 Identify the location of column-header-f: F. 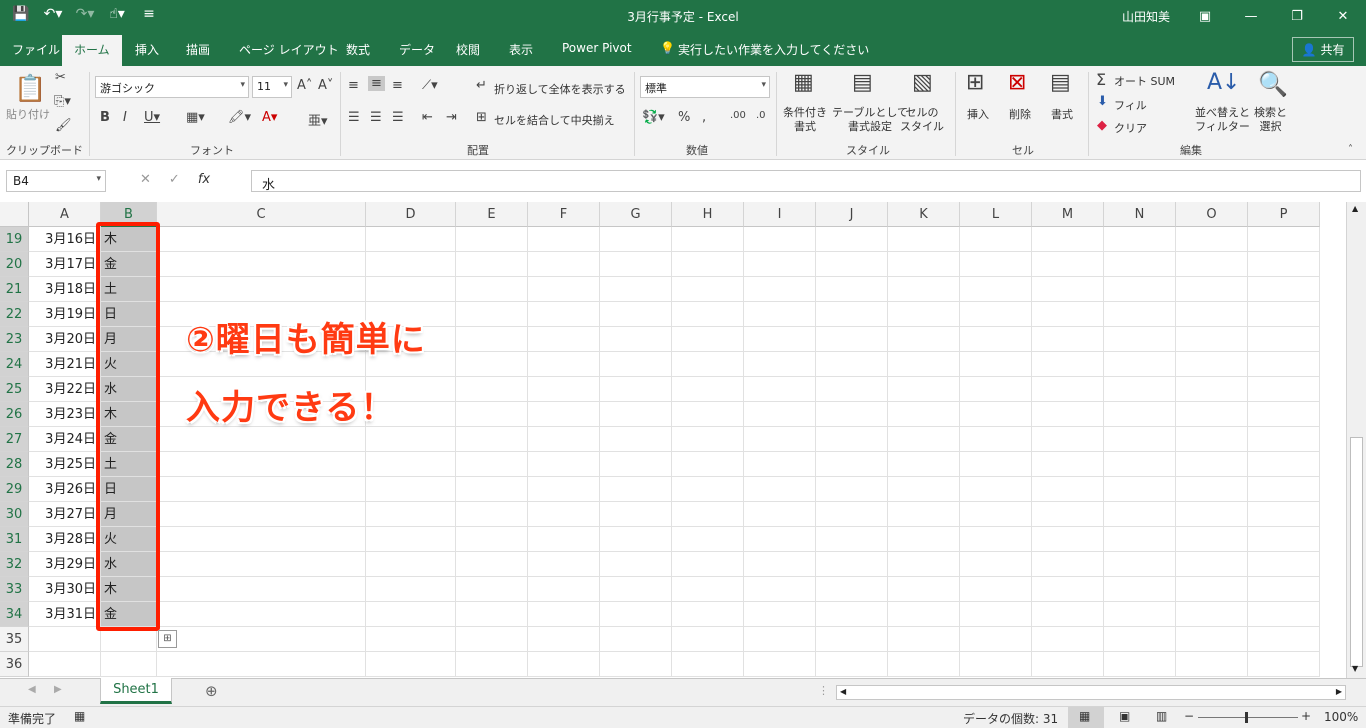
(564, 214).